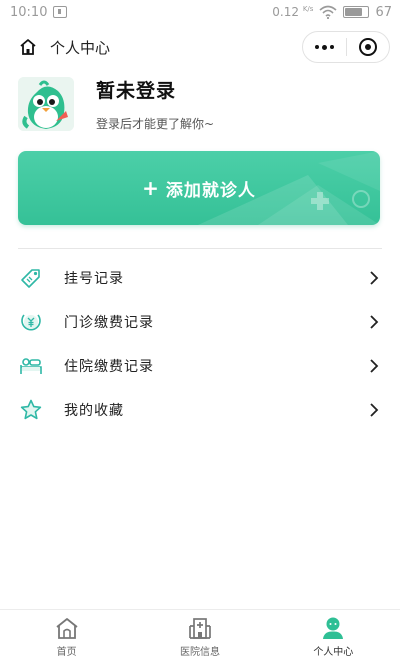  What do you see at coordinates (356, 12) in the screenshot?
I see `battery-icon` at bounding box center [356, 12].